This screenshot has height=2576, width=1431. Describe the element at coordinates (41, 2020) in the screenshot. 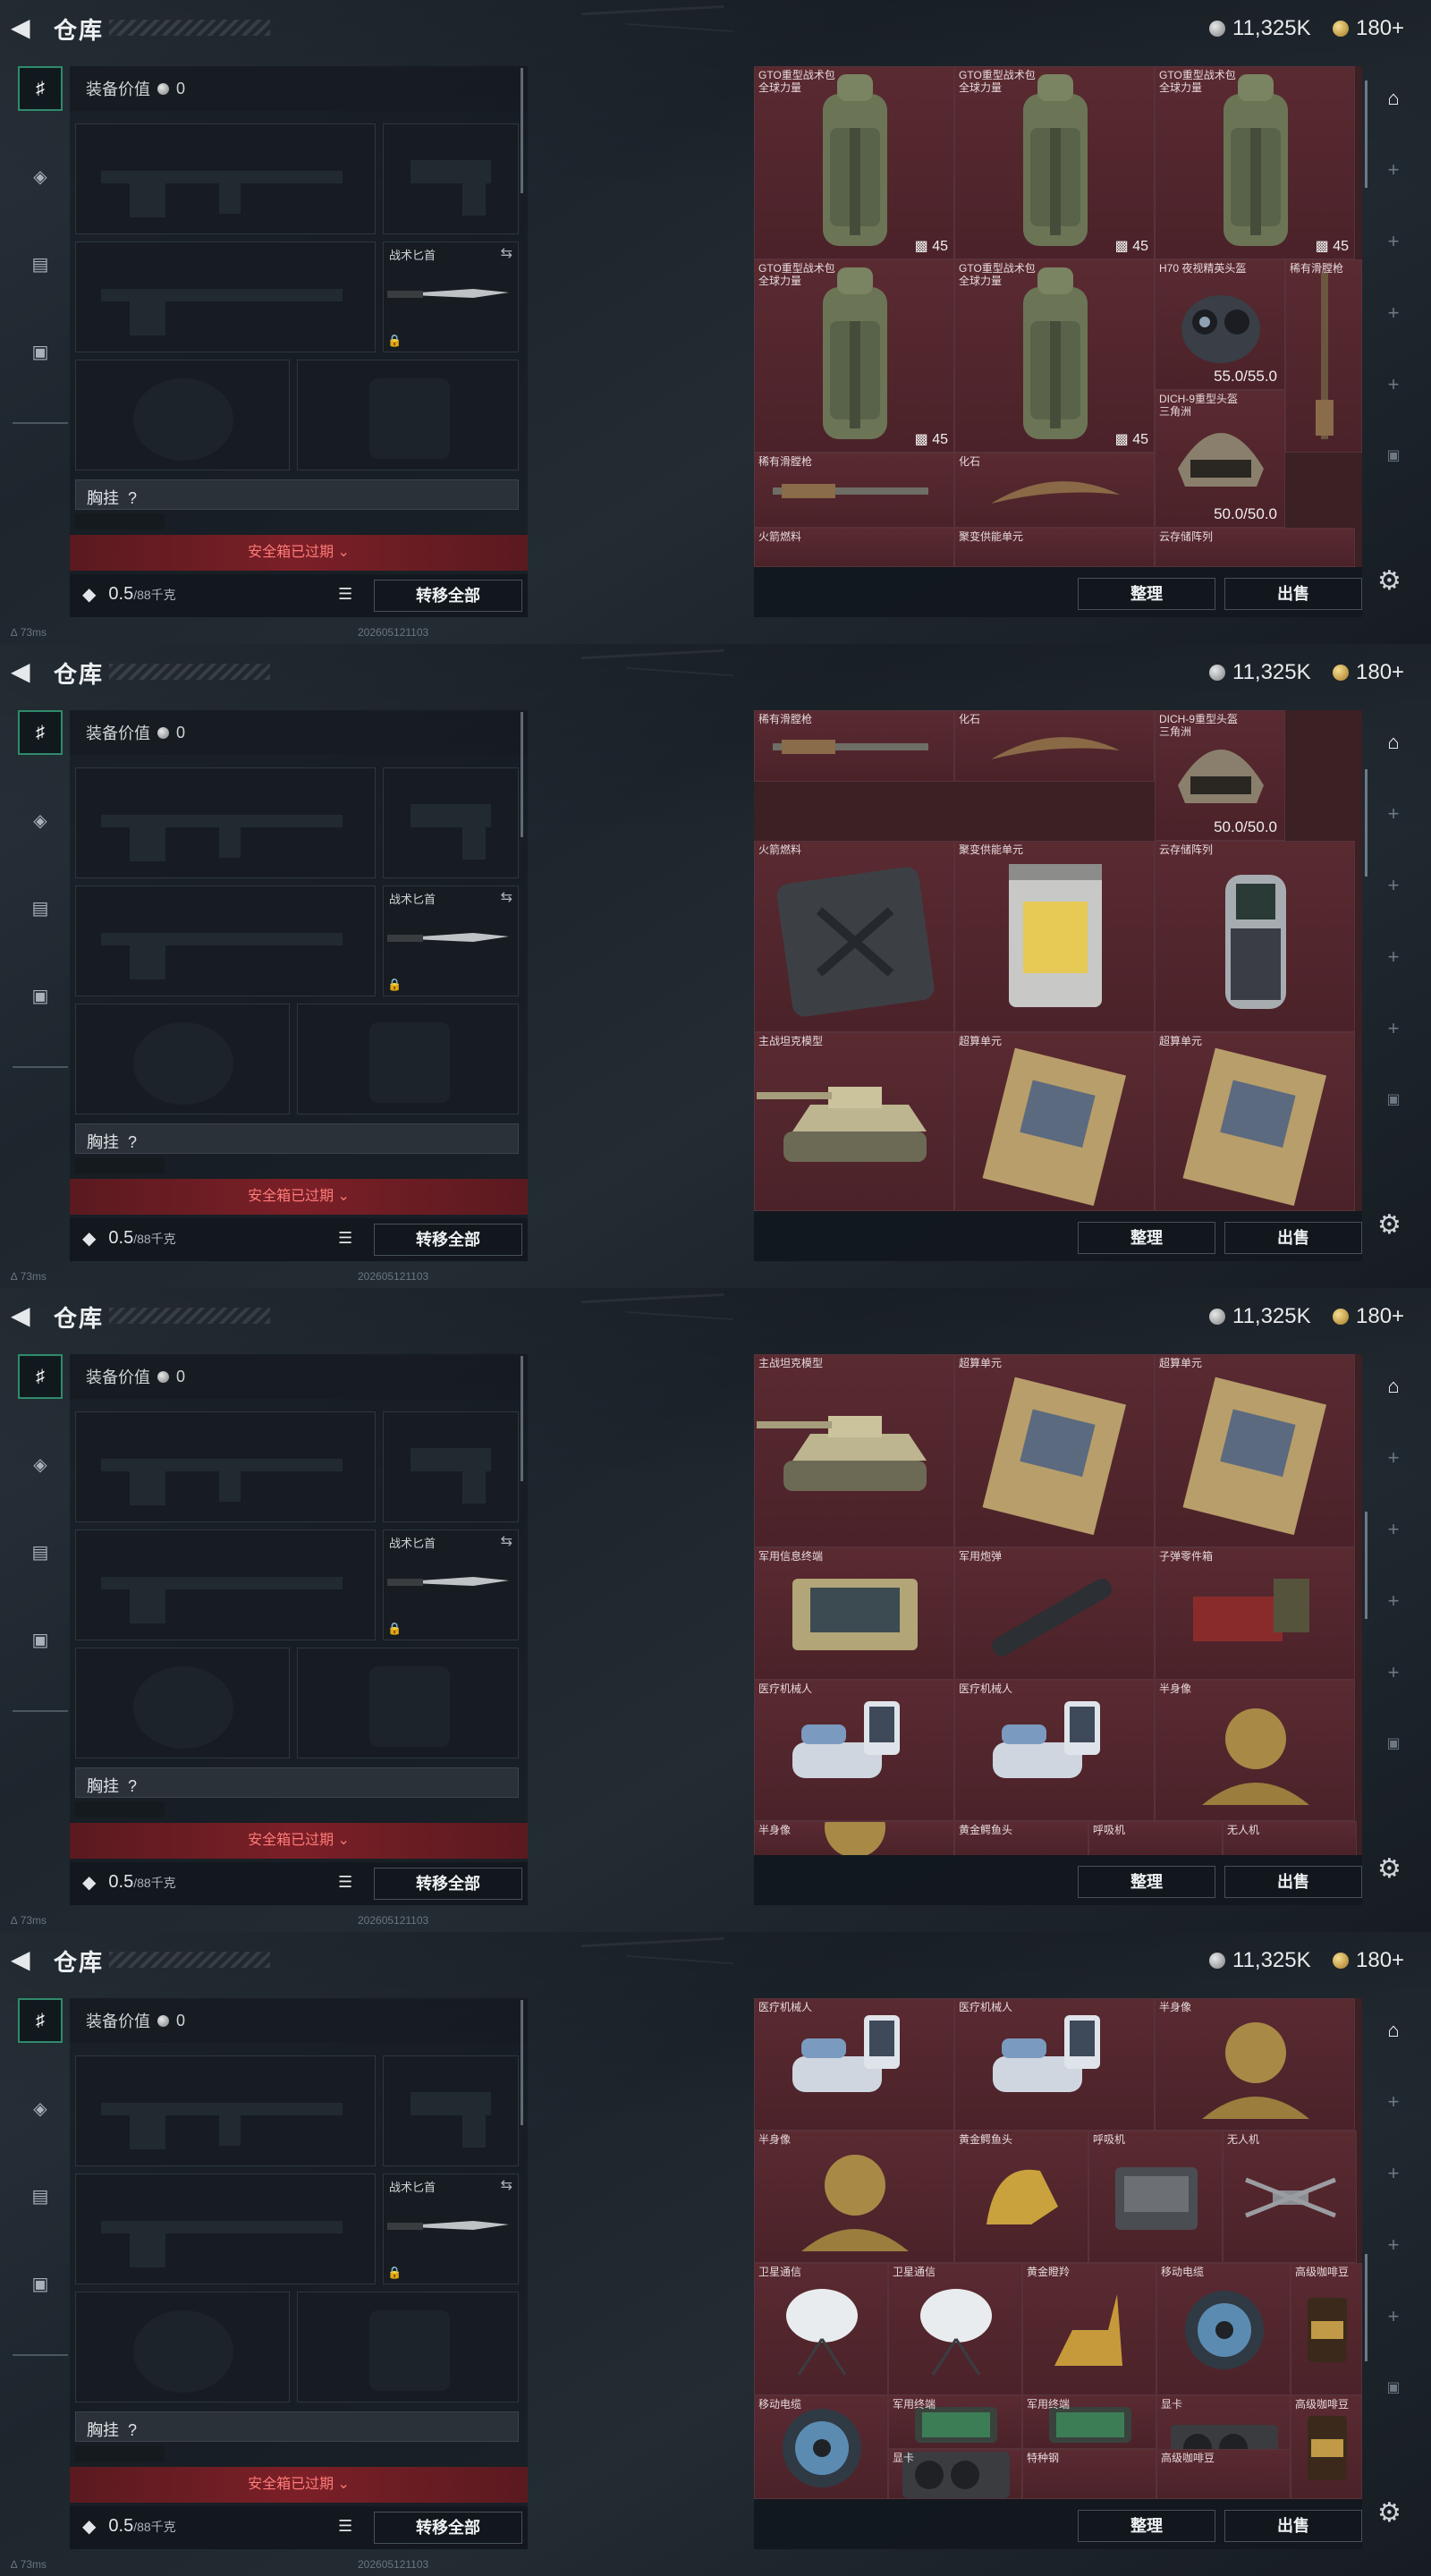

I see `tab-weapons: ♯` at that location.